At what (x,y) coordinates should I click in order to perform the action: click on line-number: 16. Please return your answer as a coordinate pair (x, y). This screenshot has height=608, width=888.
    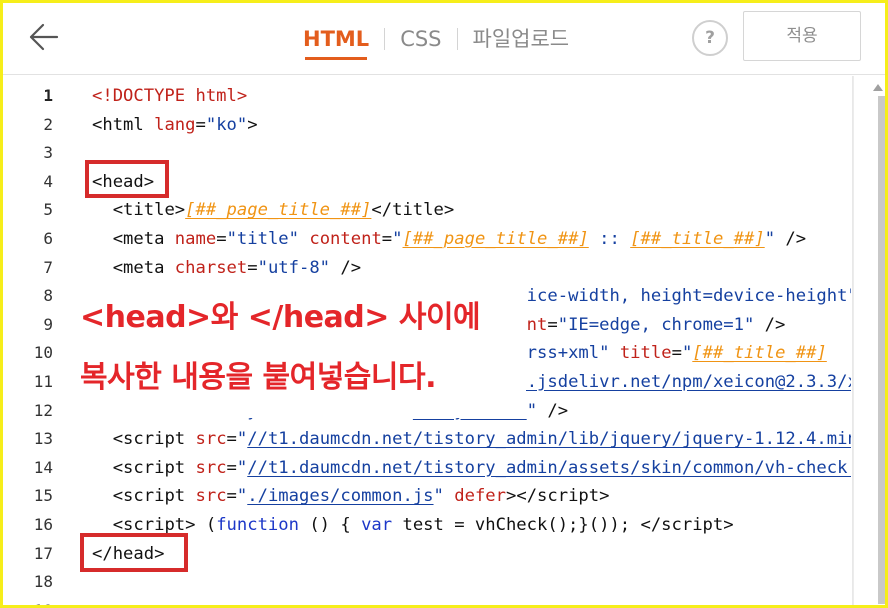
    Looking at the image, I should click on (43, 524).